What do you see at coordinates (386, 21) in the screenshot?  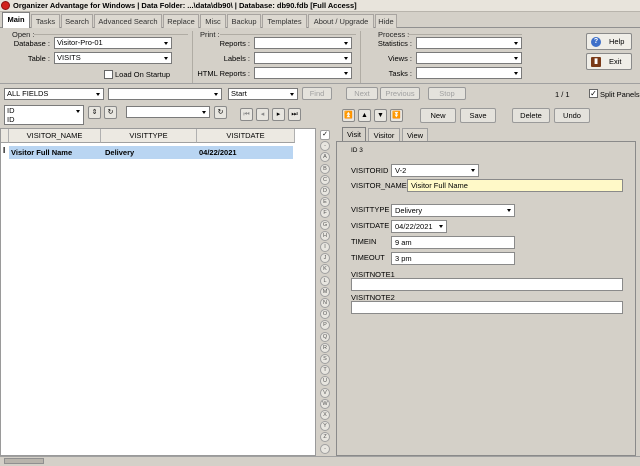 I see `tab-hide: Hide` at bounding box center [386, 21].